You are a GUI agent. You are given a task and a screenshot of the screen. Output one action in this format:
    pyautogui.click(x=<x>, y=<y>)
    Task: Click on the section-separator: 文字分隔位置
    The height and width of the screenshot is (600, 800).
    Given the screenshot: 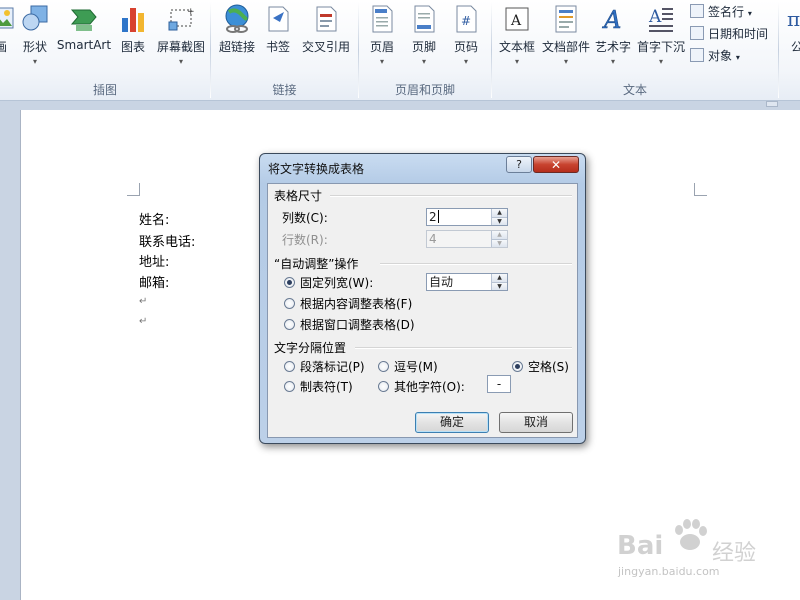 What is the action you would take?
    pyautogui.click(x=310, y=348)
    